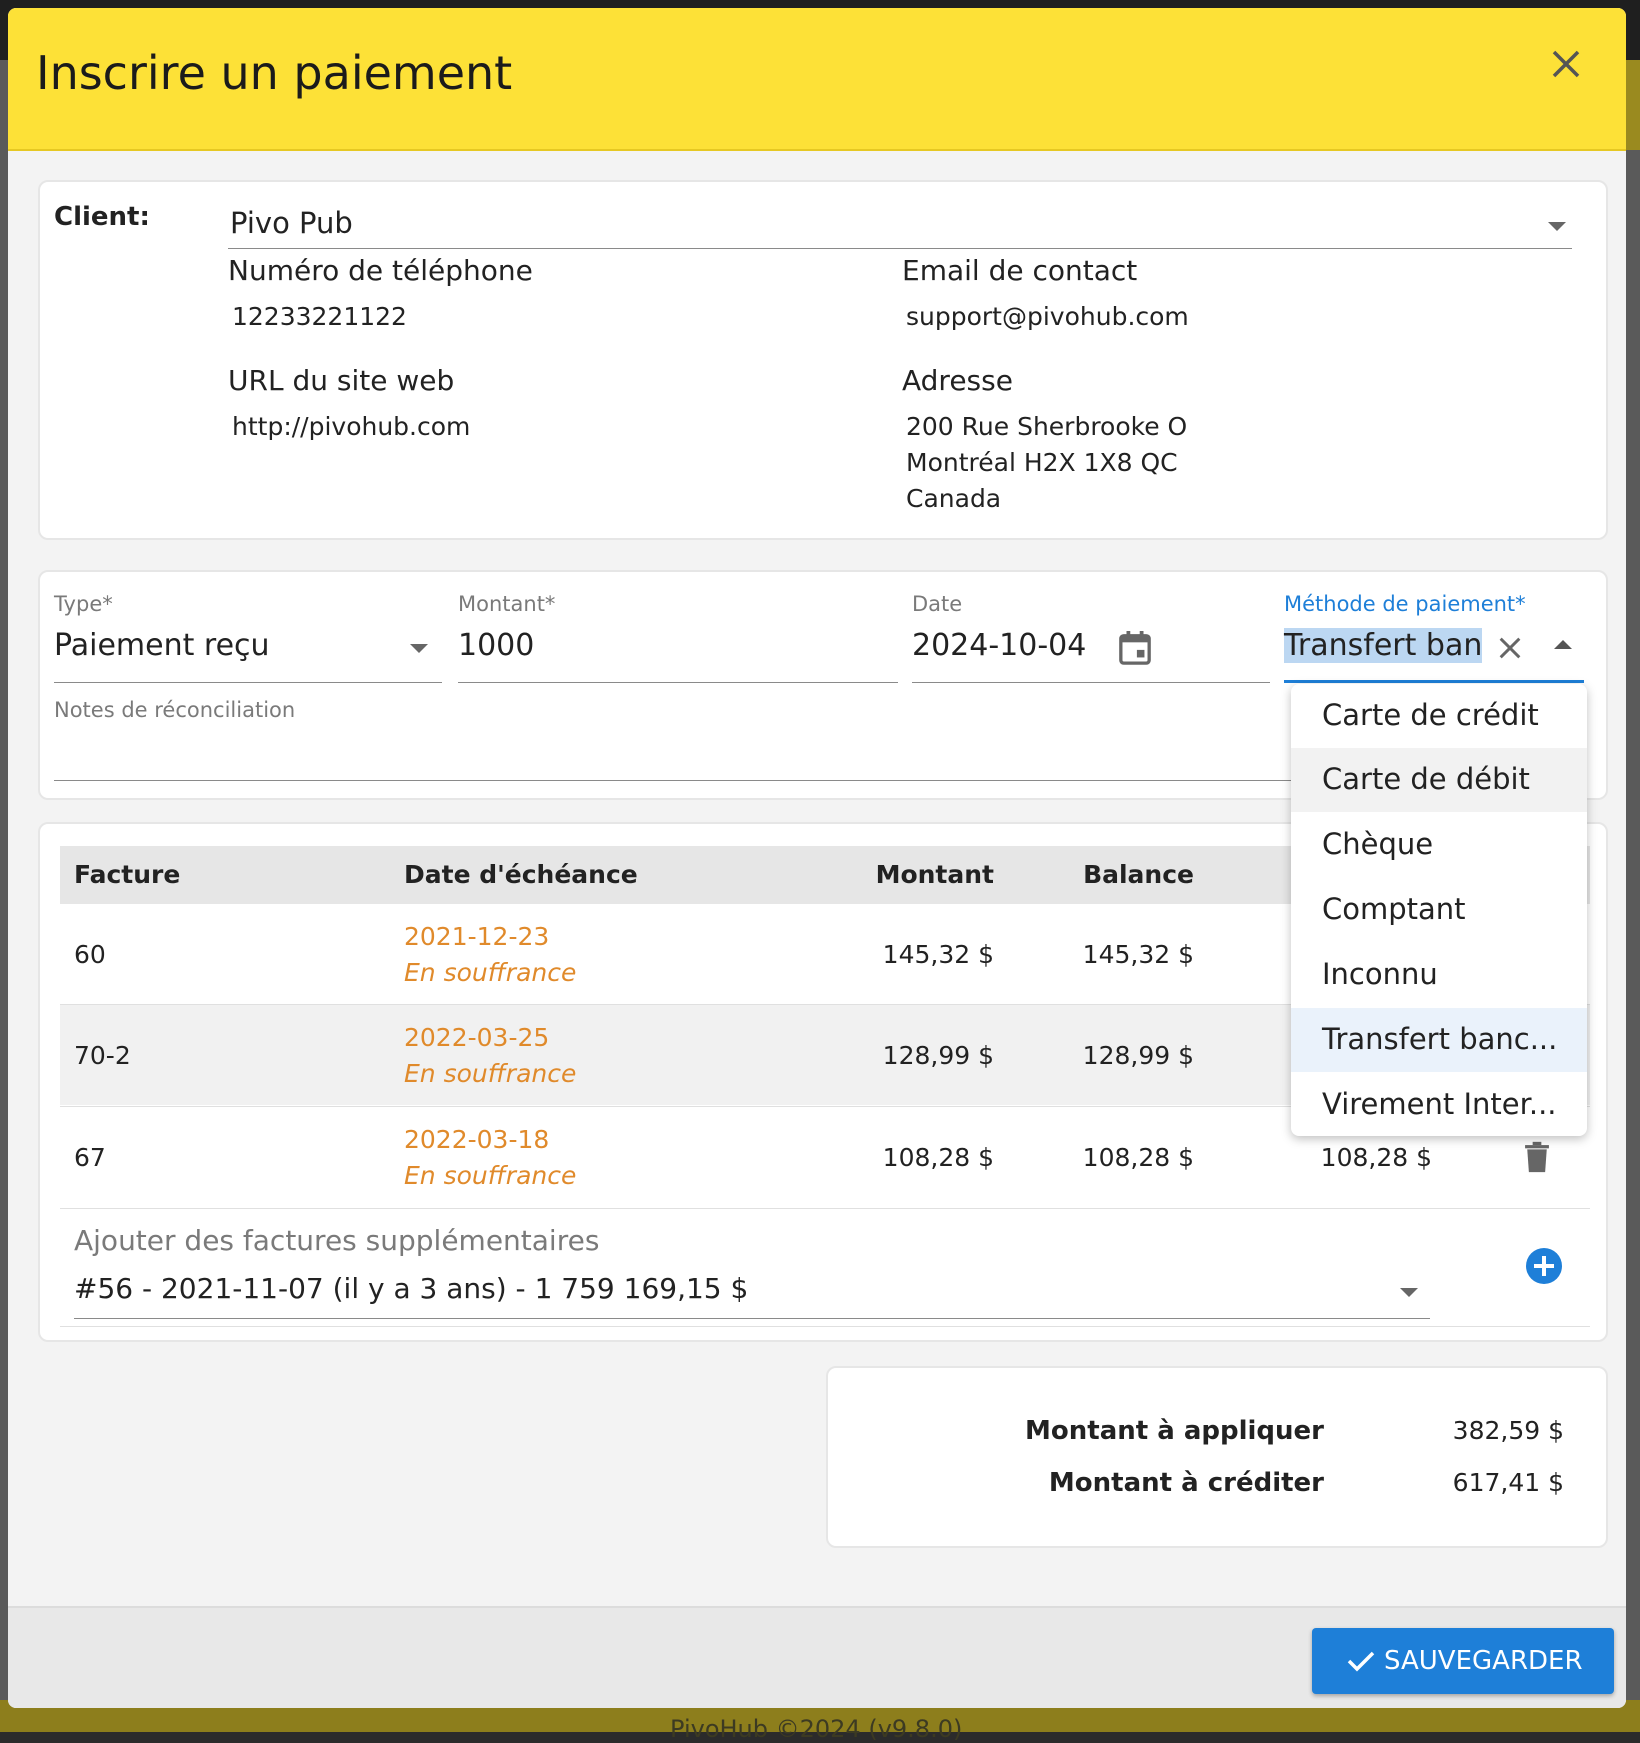  What do you see at coordinates (938, 1157) in the screenshot?
I see `invoice-amount: 108,28 $` at bounding box center [938, 1157].